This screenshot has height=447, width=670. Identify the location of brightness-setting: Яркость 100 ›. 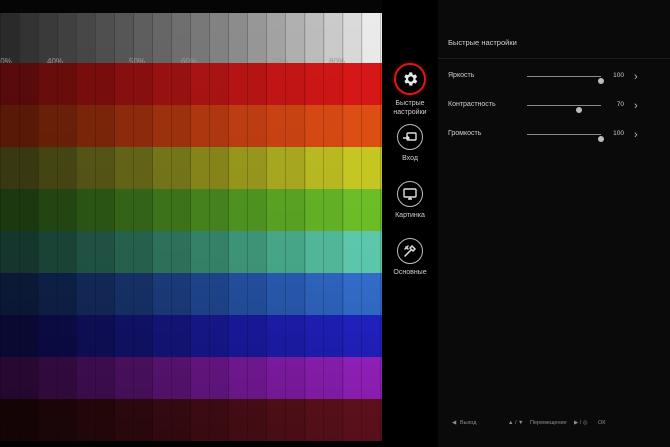
(553, 77).